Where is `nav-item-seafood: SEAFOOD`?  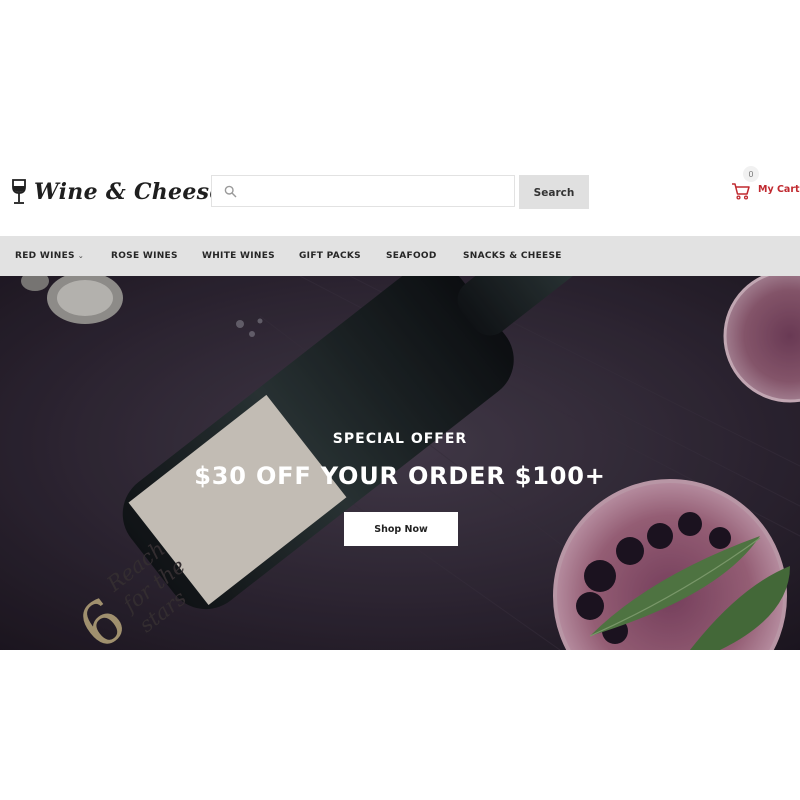 nav-item-seafood: SEAFOOD is located at coordinates (411, 256).